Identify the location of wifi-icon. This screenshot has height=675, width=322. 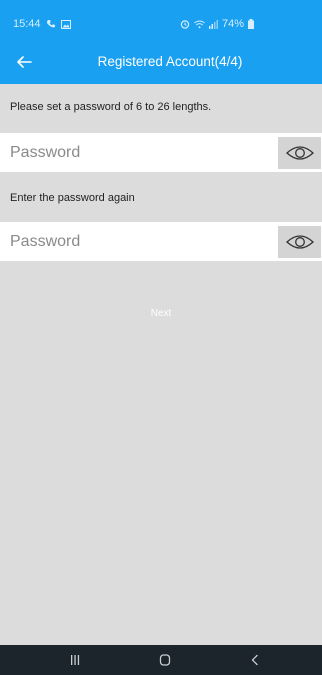
(199, 24).